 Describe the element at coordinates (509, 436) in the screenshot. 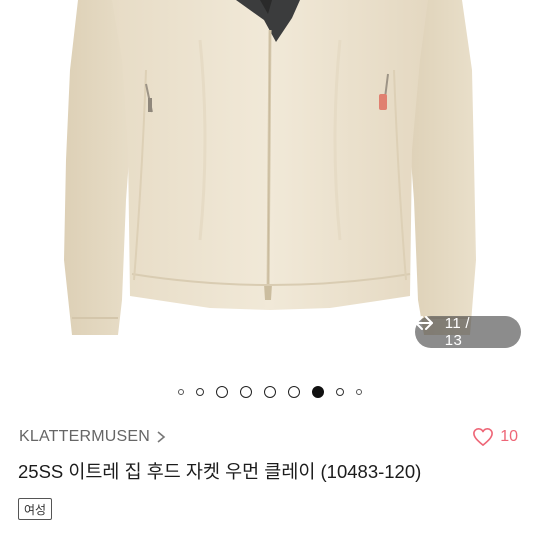

I see `like-count: 10` at that location.